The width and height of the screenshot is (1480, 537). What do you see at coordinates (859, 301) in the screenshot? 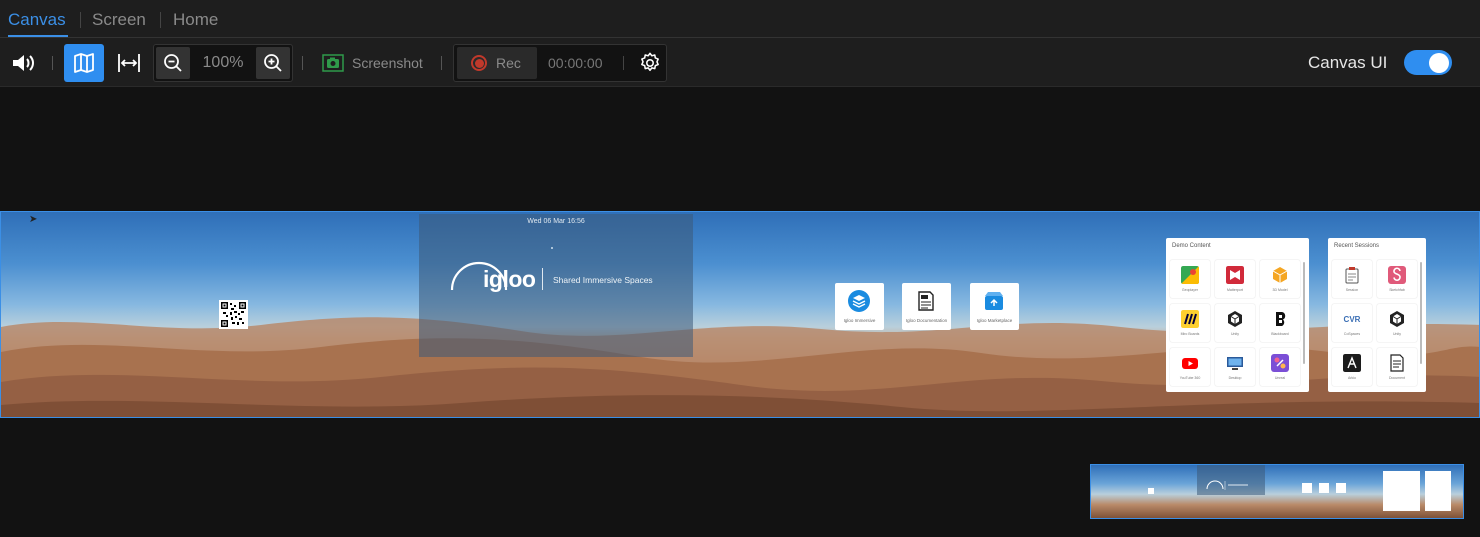
I see `layers-icon` at bounding box center [859, 301].